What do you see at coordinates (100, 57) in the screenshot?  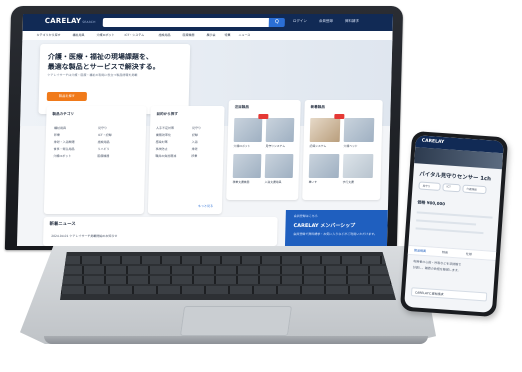 I see `hero-title: 介護・医療・福祉の現場課題を、` at bounding box center [100, 57].